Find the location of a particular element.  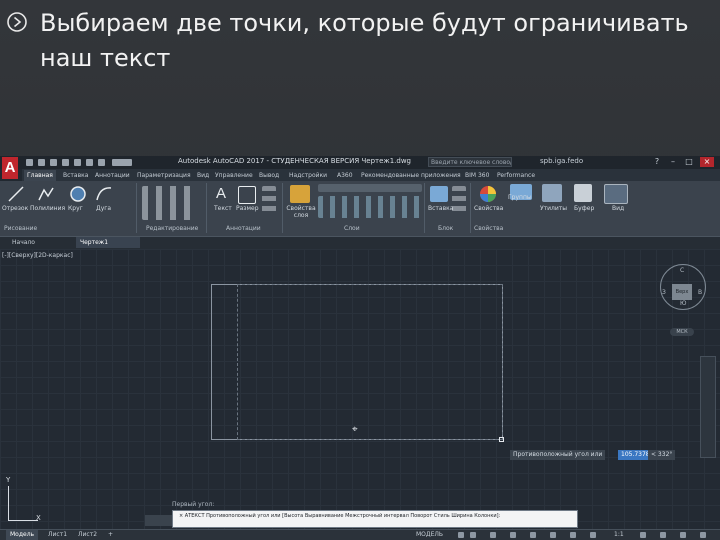

open-file-icon is located at coordinates (41, 162).